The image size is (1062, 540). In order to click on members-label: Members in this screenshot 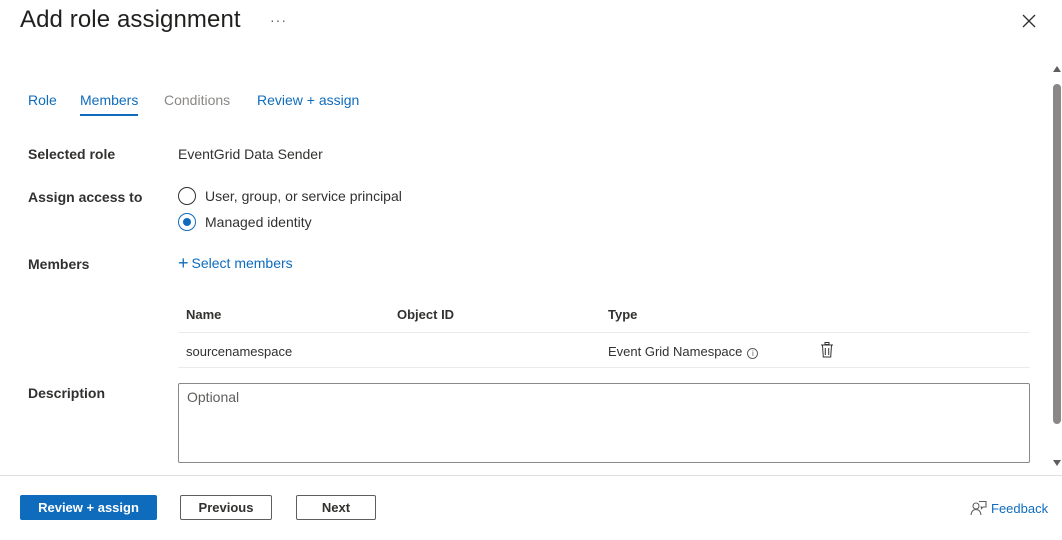, I will do `click(59, 264)`.